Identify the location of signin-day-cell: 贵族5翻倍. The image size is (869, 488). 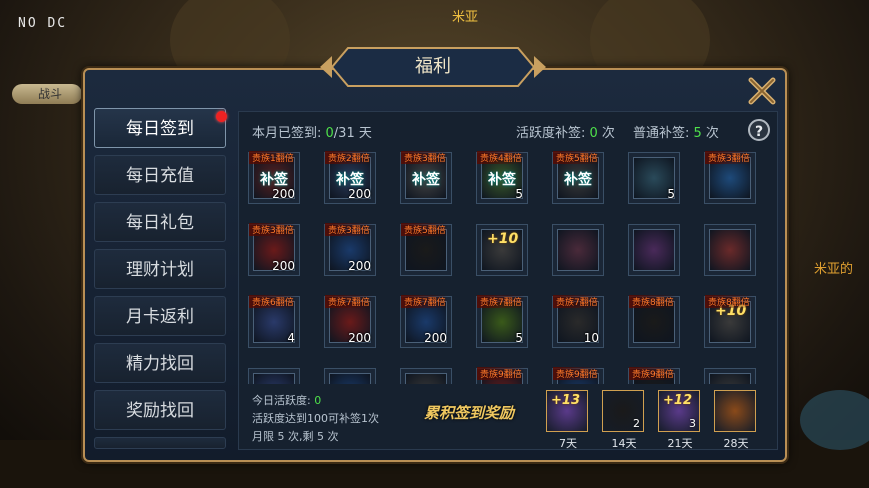
(426, 249).